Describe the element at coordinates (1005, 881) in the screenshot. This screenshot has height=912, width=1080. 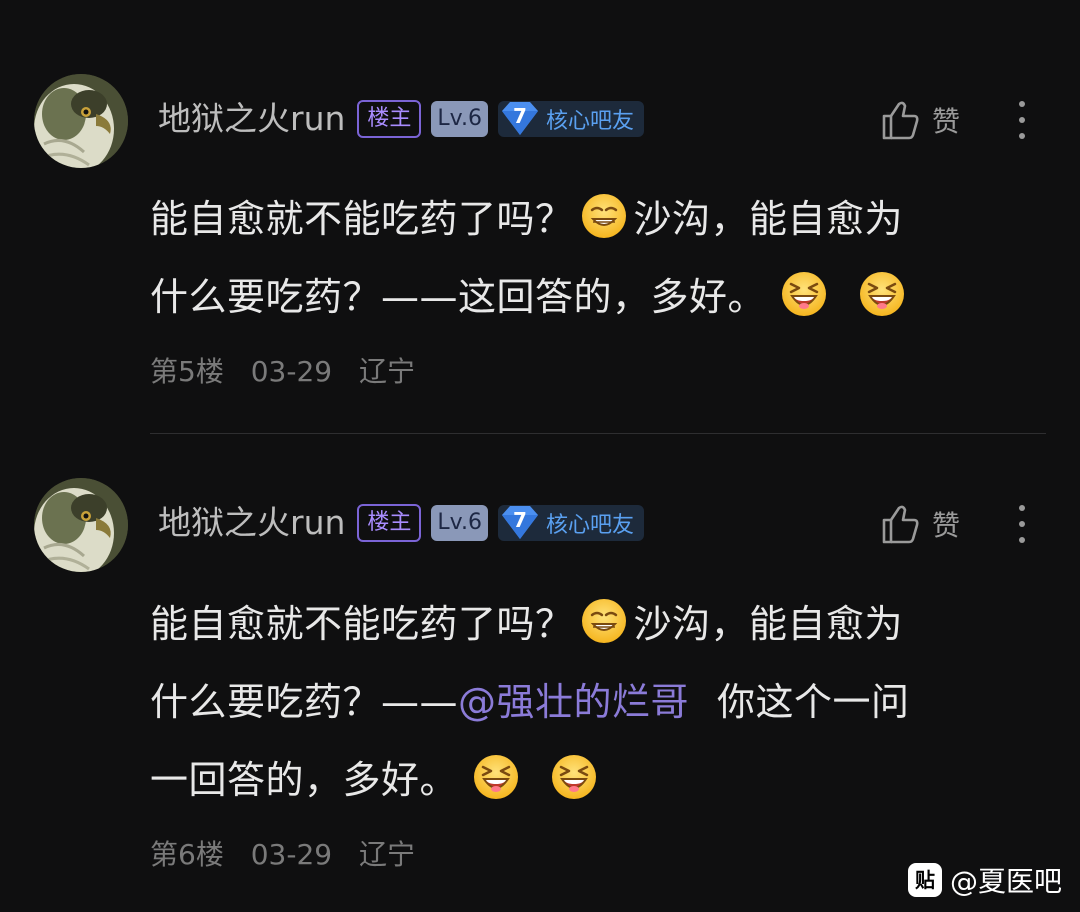
I see `watermark-text: @夏医吧` at that location.